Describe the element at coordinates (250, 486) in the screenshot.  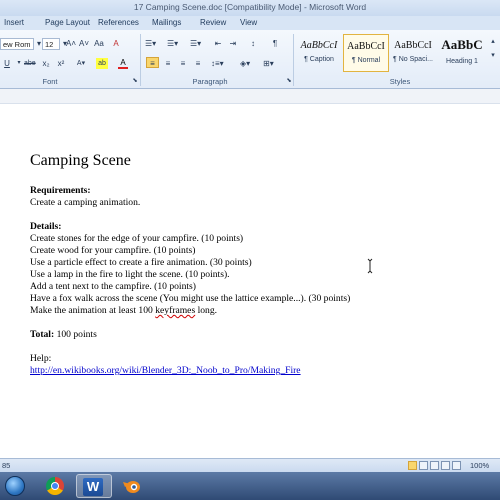
I see `taskbar: W` at that location.